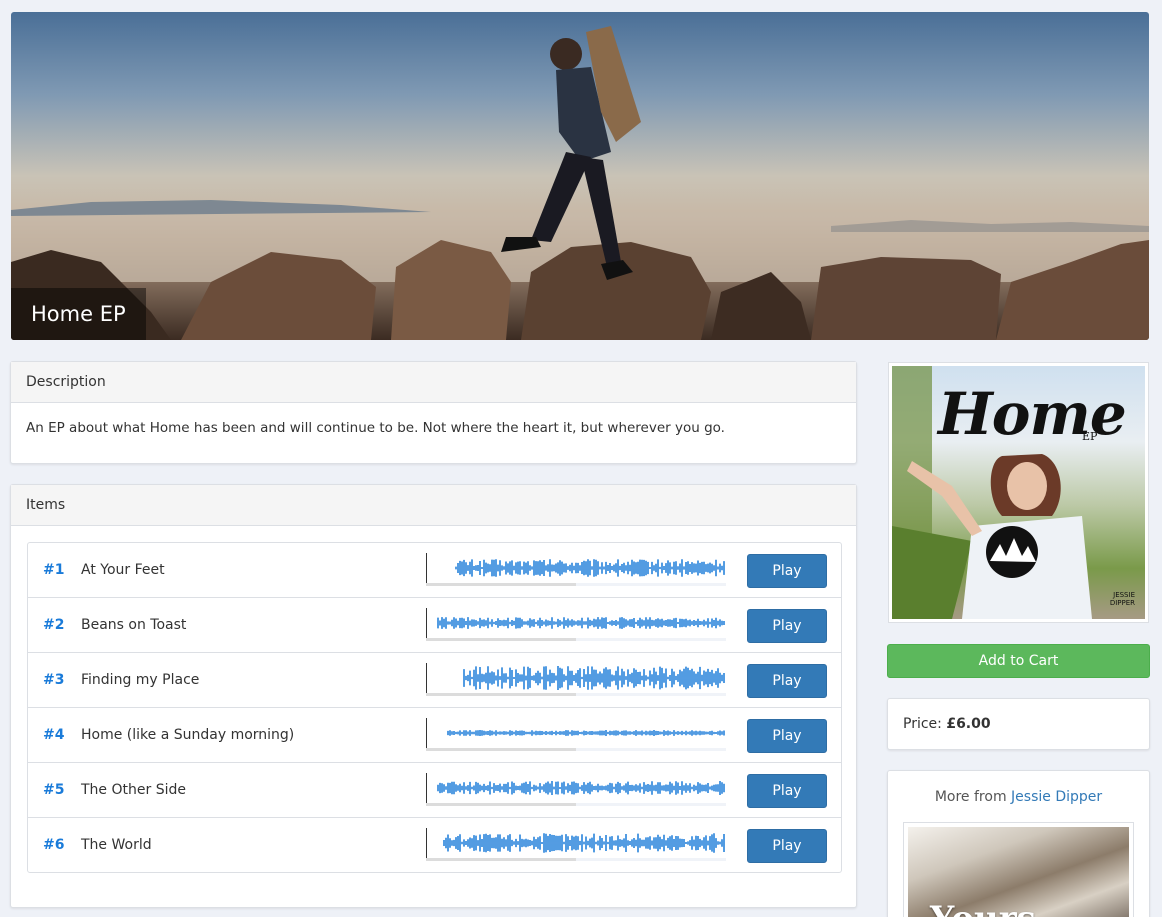 This screenshot has height=917, width=1162. I want to click on cover-artist-signature: JESSIE DIPPER, so click(1122, 599).